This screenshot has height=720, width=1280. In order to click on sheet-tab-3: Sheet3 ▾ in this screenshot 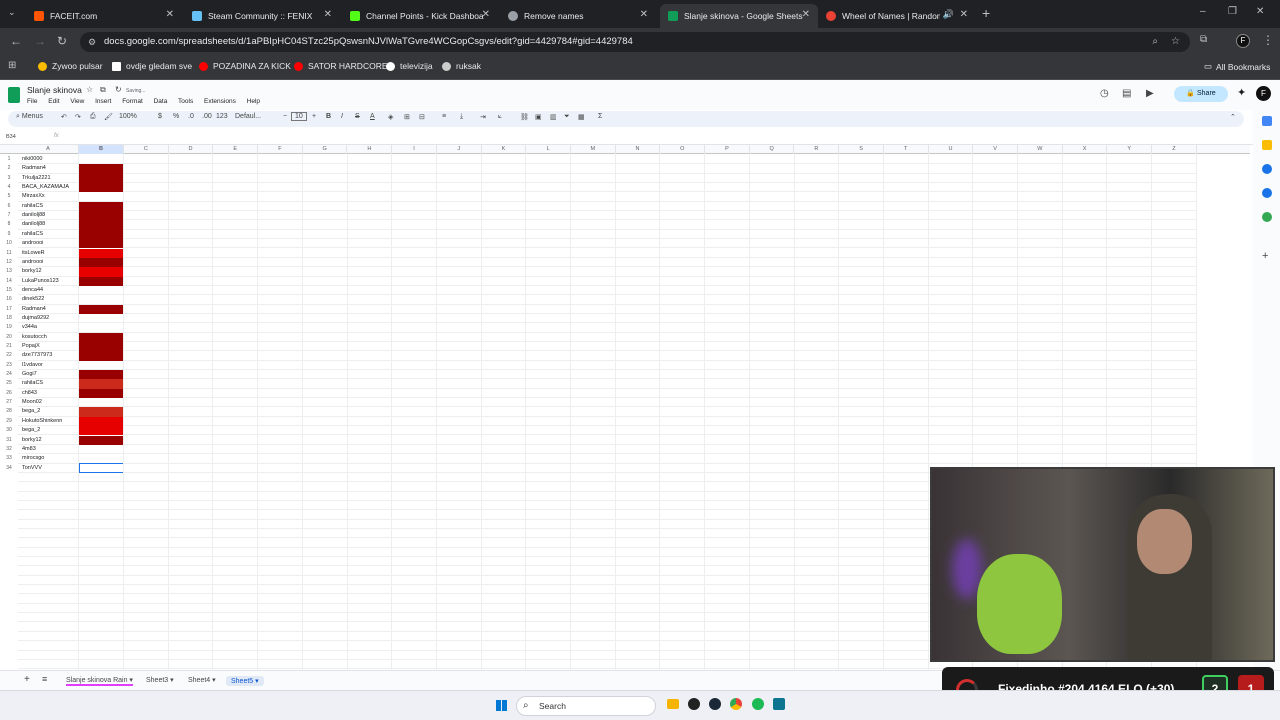, I will do `click(160, 680)`.